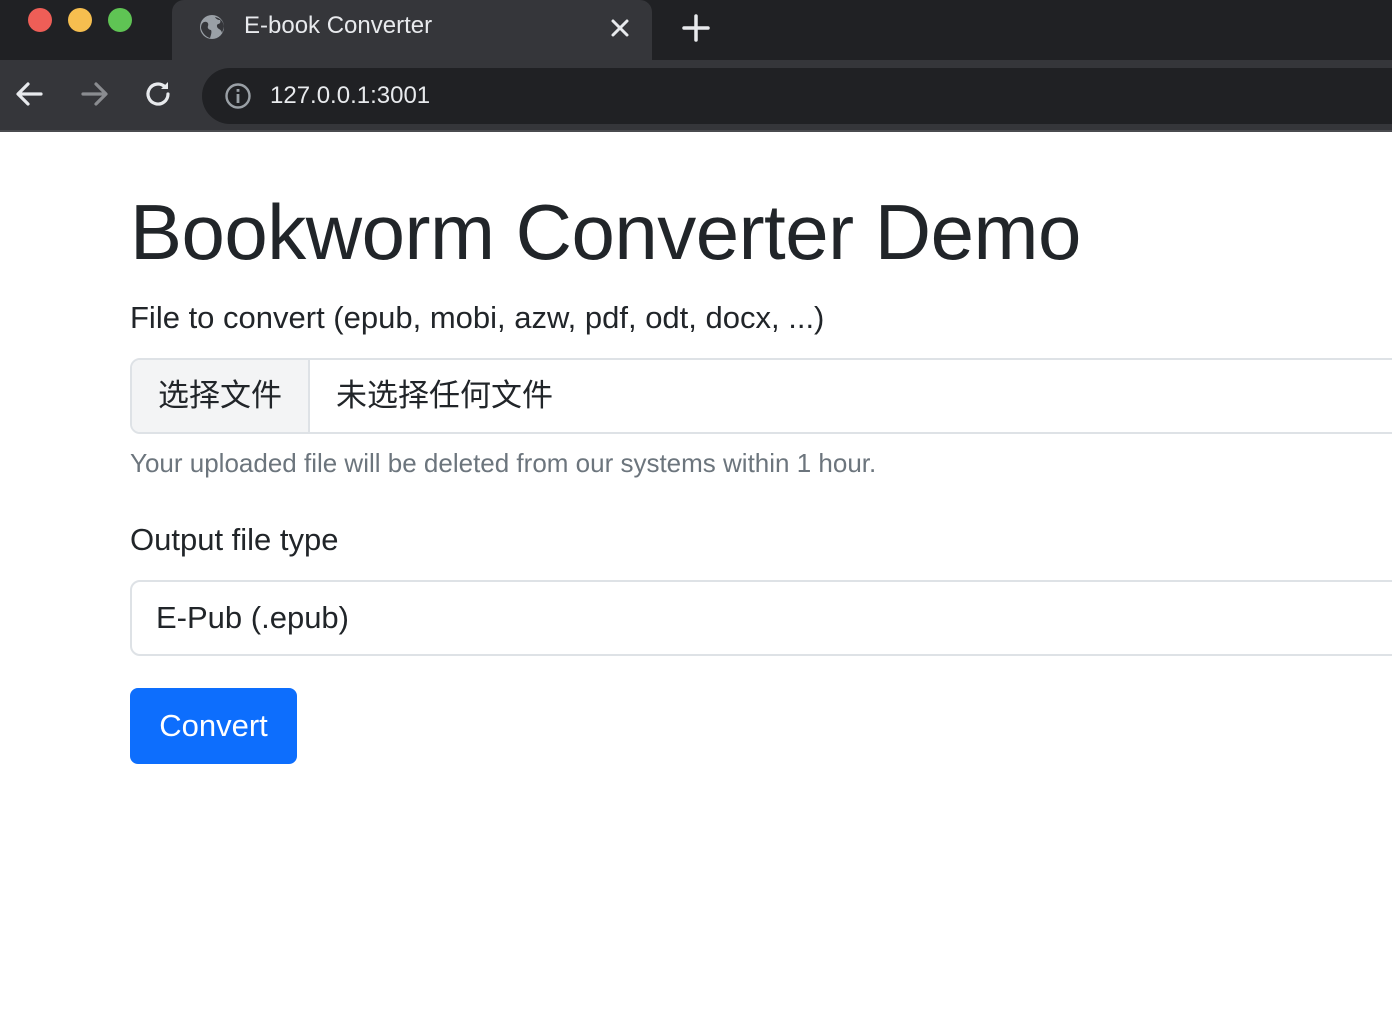 The image size is (1392, 1018). I want to click on convert-button: Convert, so click(213, 726).